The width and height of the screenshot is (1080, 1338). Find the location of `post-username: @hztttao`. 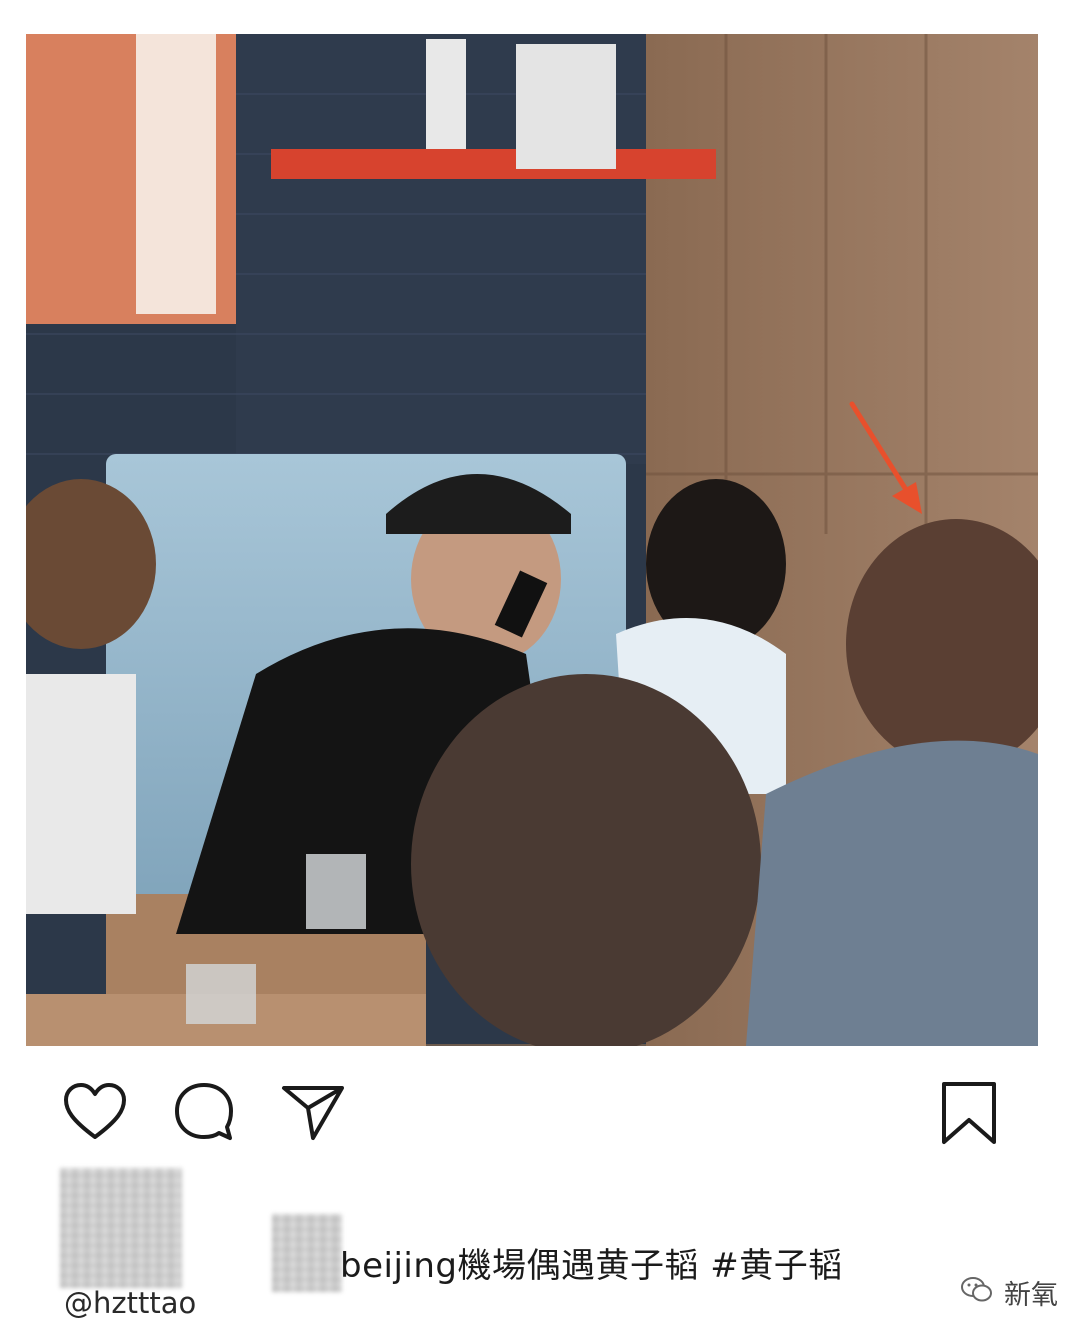

post-username: @hztttao is located at coordinates (130, 1303).